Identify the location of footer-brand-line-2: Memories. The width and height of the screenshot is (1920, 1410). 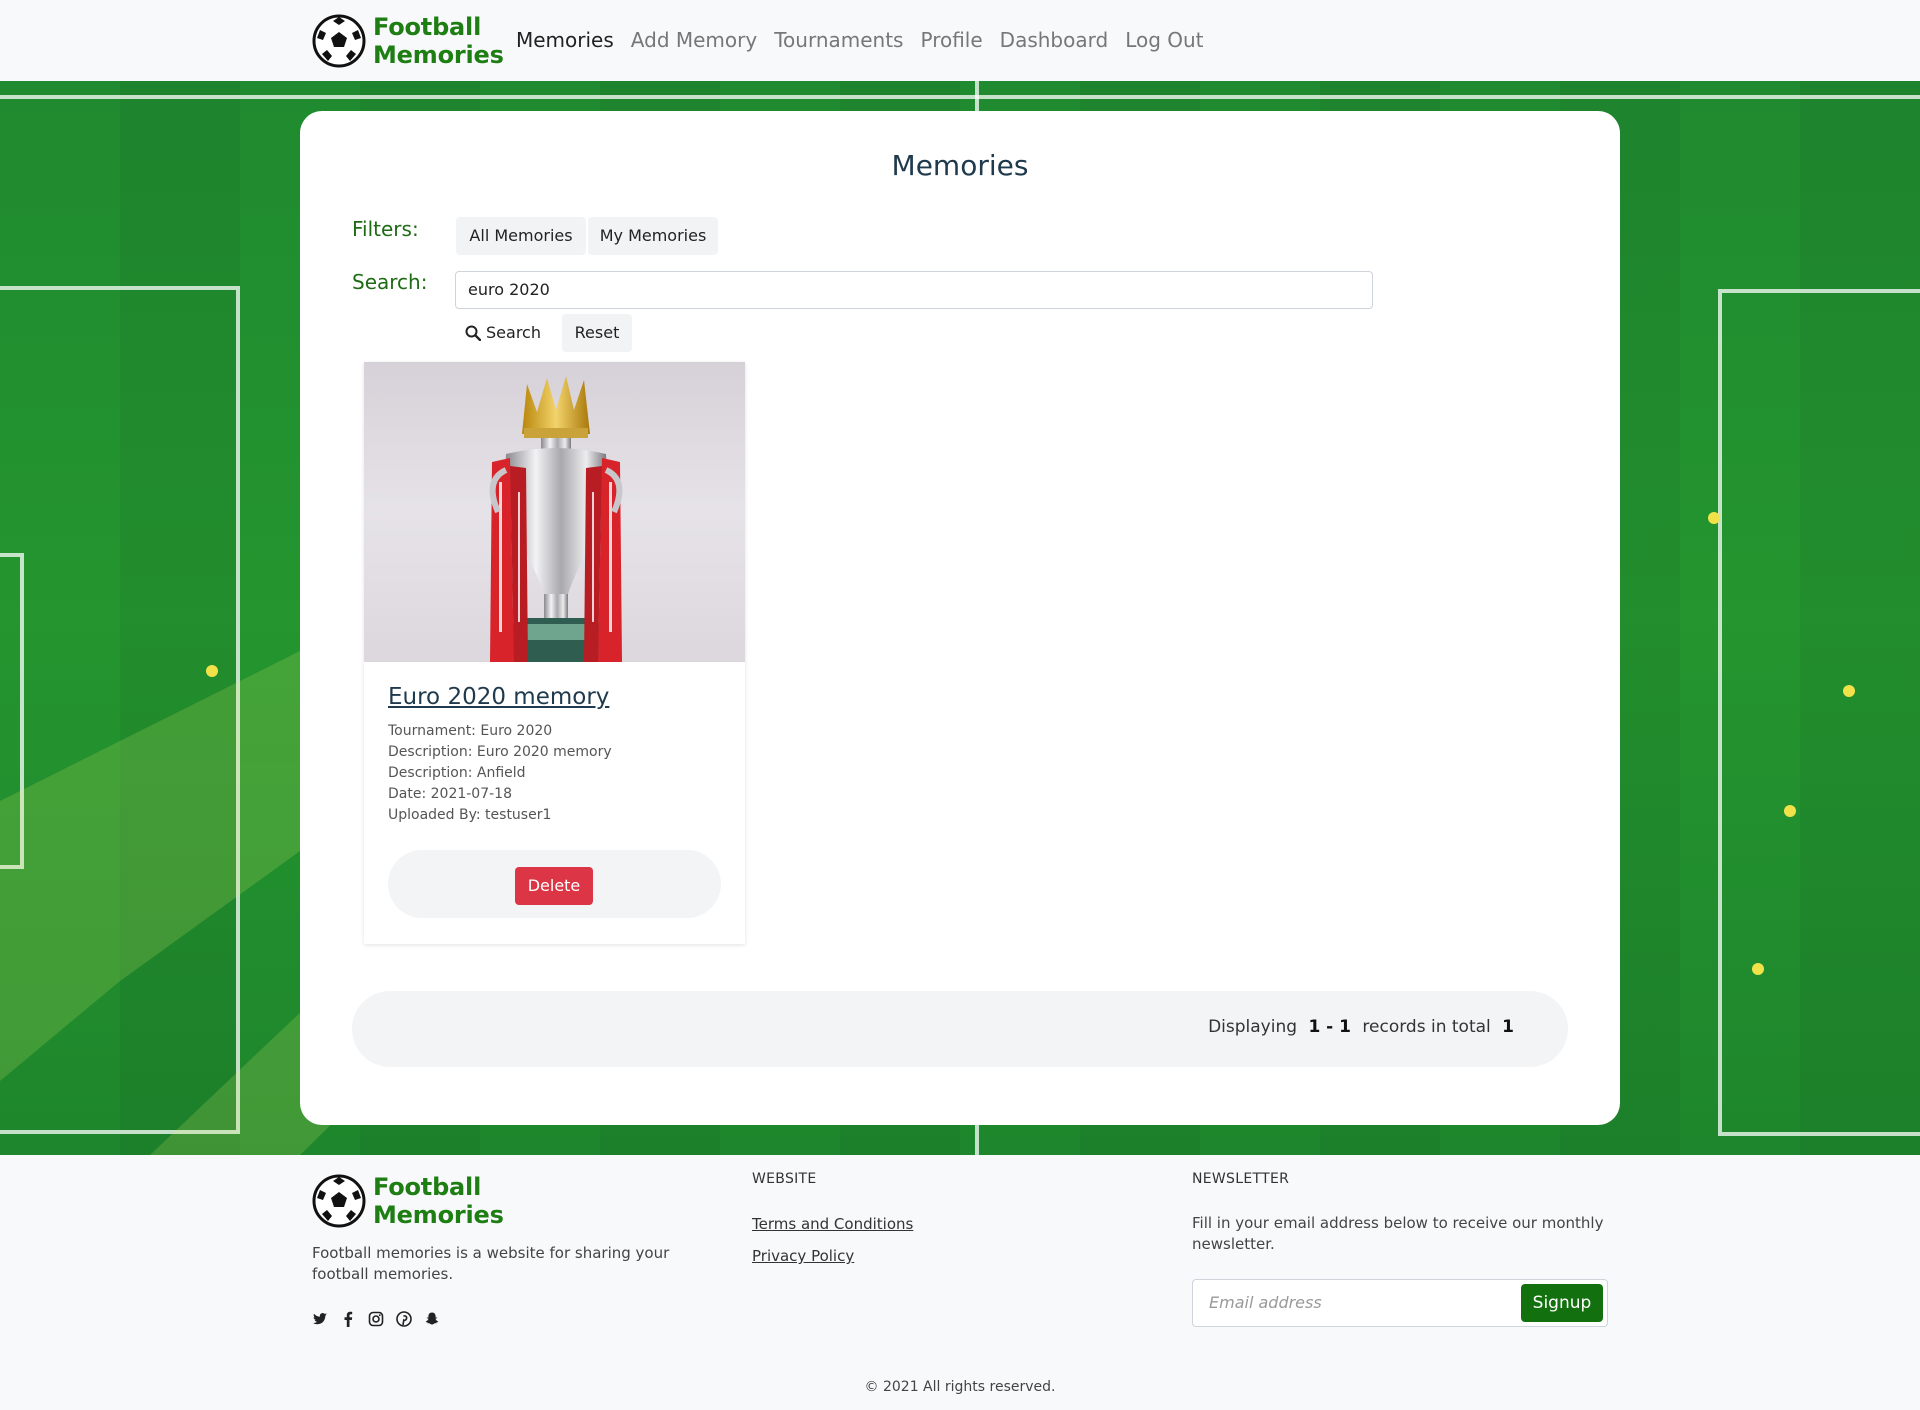
(438, 1215).